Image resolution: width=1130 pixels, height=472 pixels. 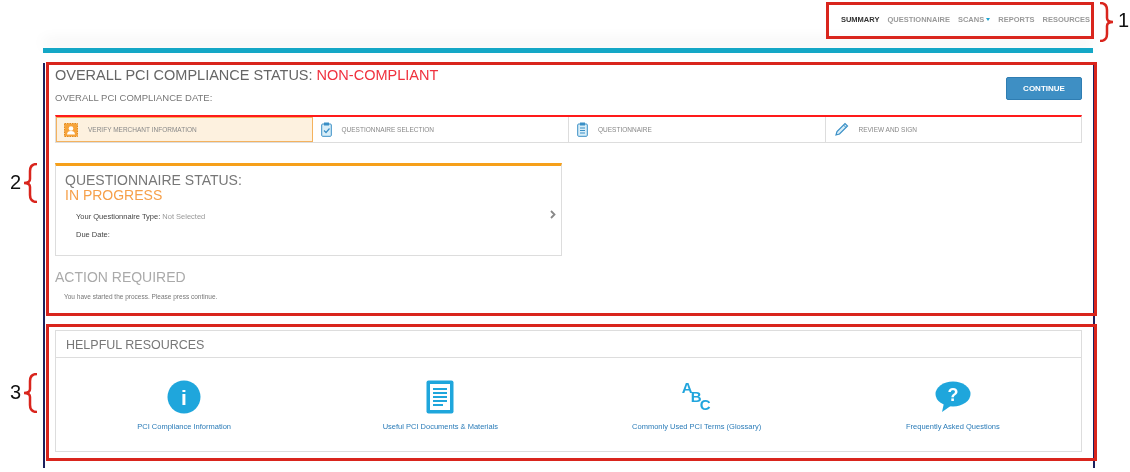 I want to click on chevron-right-icon, so click(x=553, y=214).